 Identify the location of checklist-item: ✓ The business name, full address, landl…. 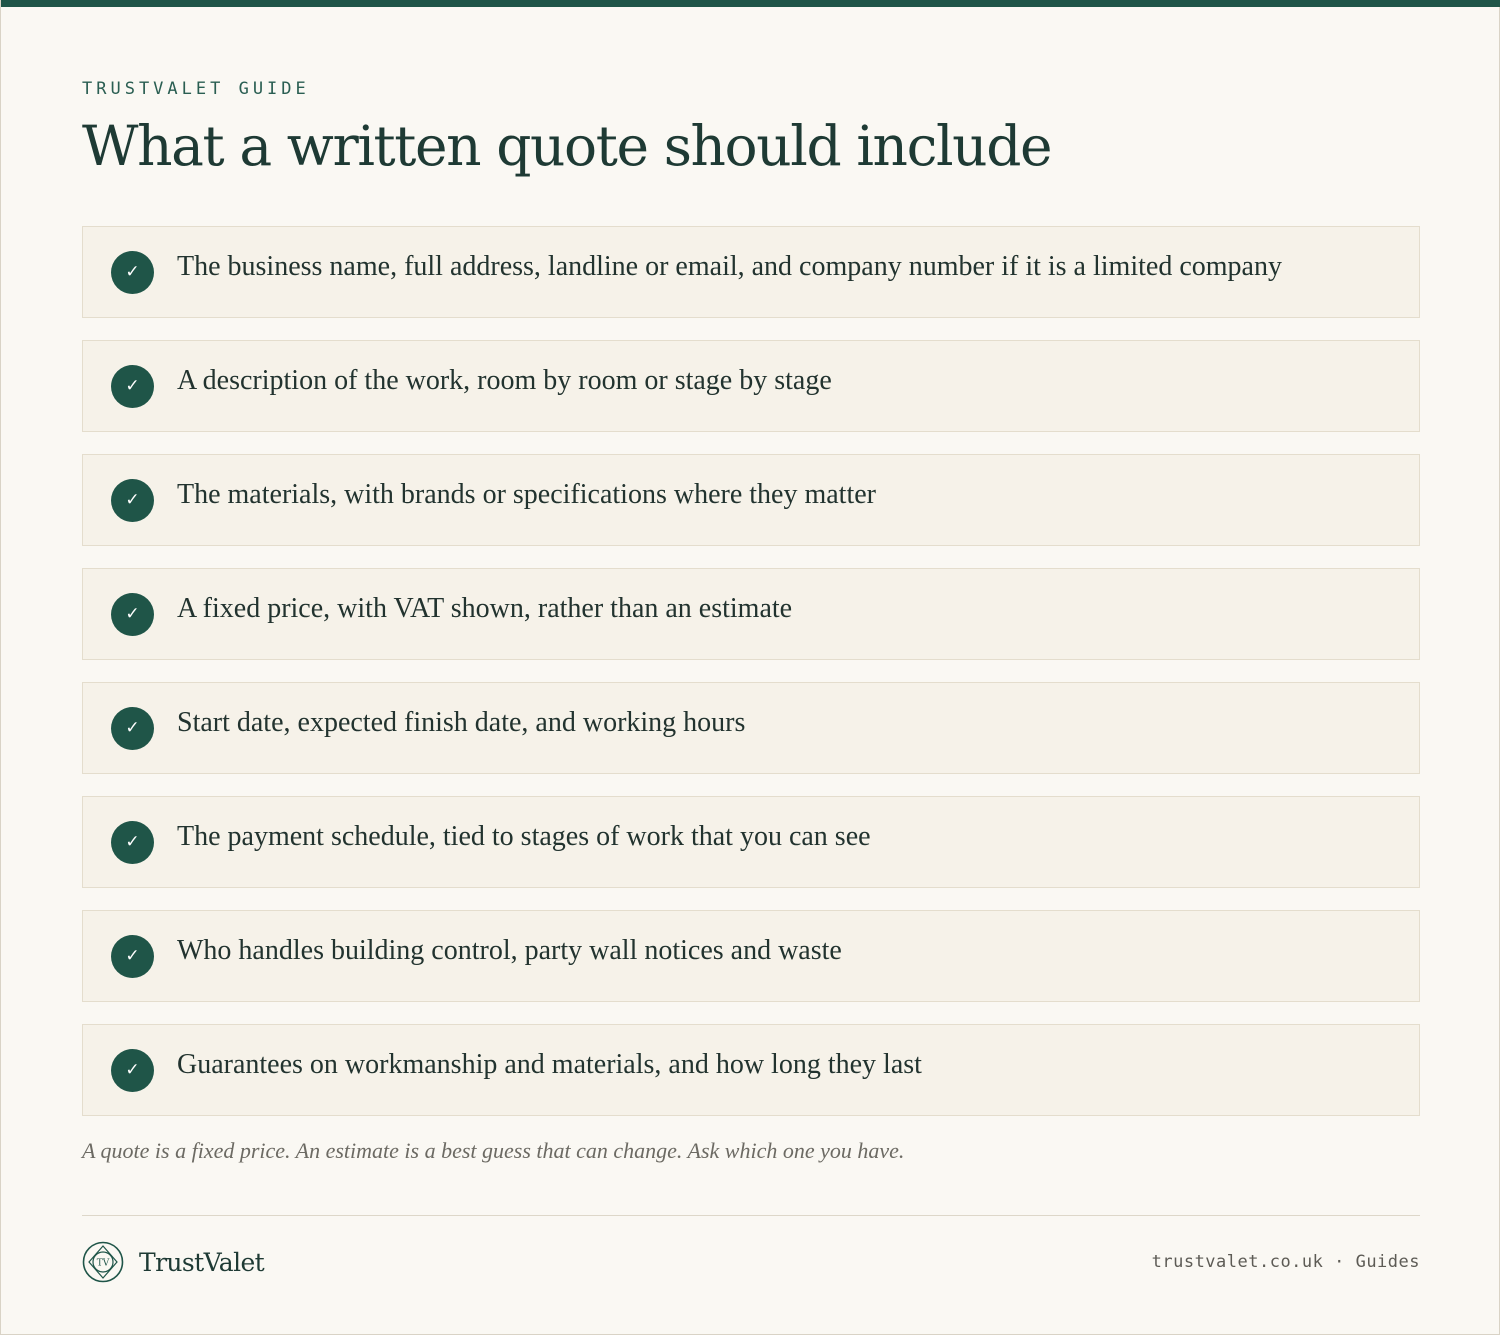
(751, 272).